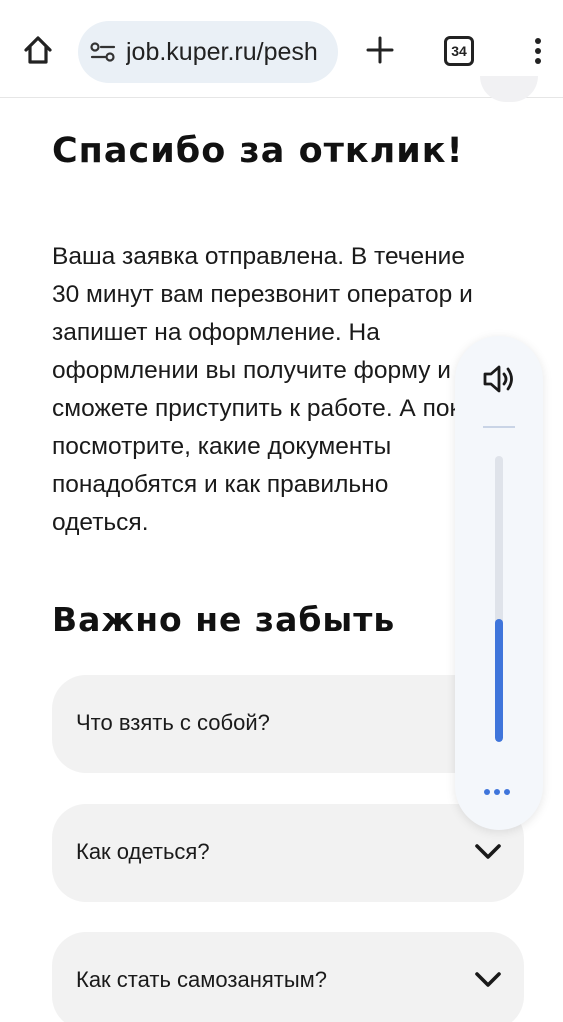 This screenshot has height=1022, width=563. What do you see at coordinates (143, 851) in the screenshot?
I see `faq-item-label: Как одеться?` at bounding box center [143, 851].